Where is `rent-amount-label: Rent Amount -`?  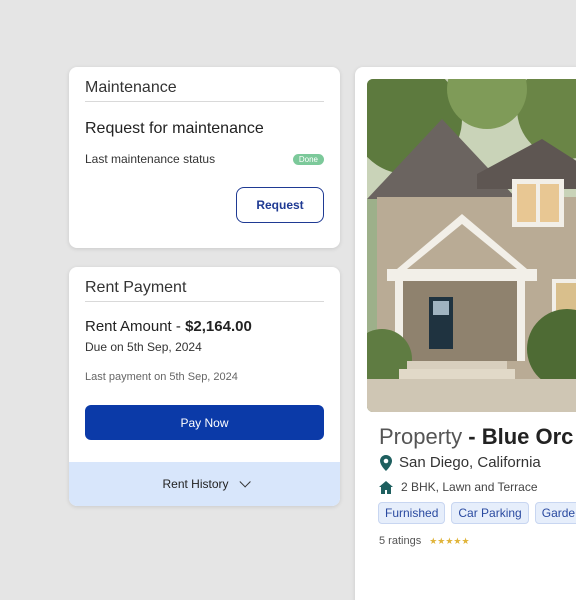 rent-amount-label: Rent Amount - is located at coordinates (135, 326).